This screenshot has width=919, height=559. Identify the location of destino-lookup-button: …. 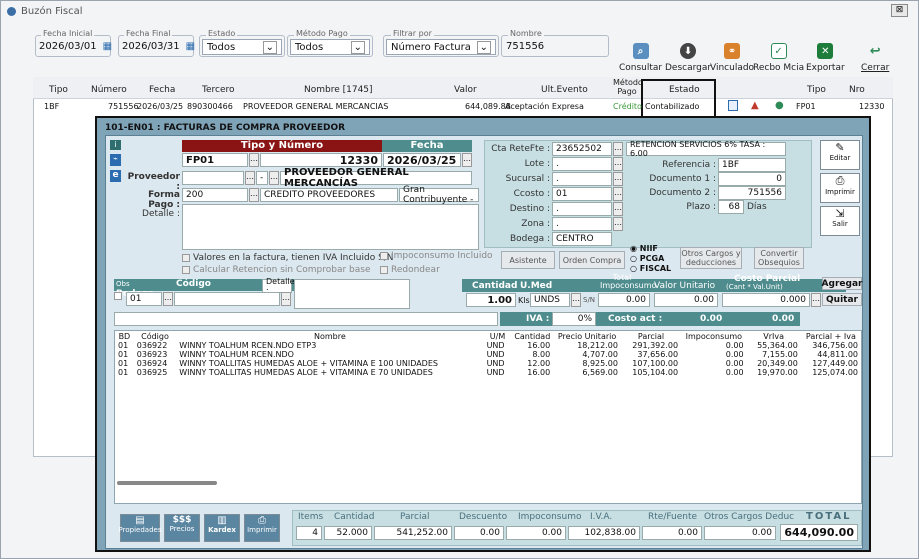
(618, 209).